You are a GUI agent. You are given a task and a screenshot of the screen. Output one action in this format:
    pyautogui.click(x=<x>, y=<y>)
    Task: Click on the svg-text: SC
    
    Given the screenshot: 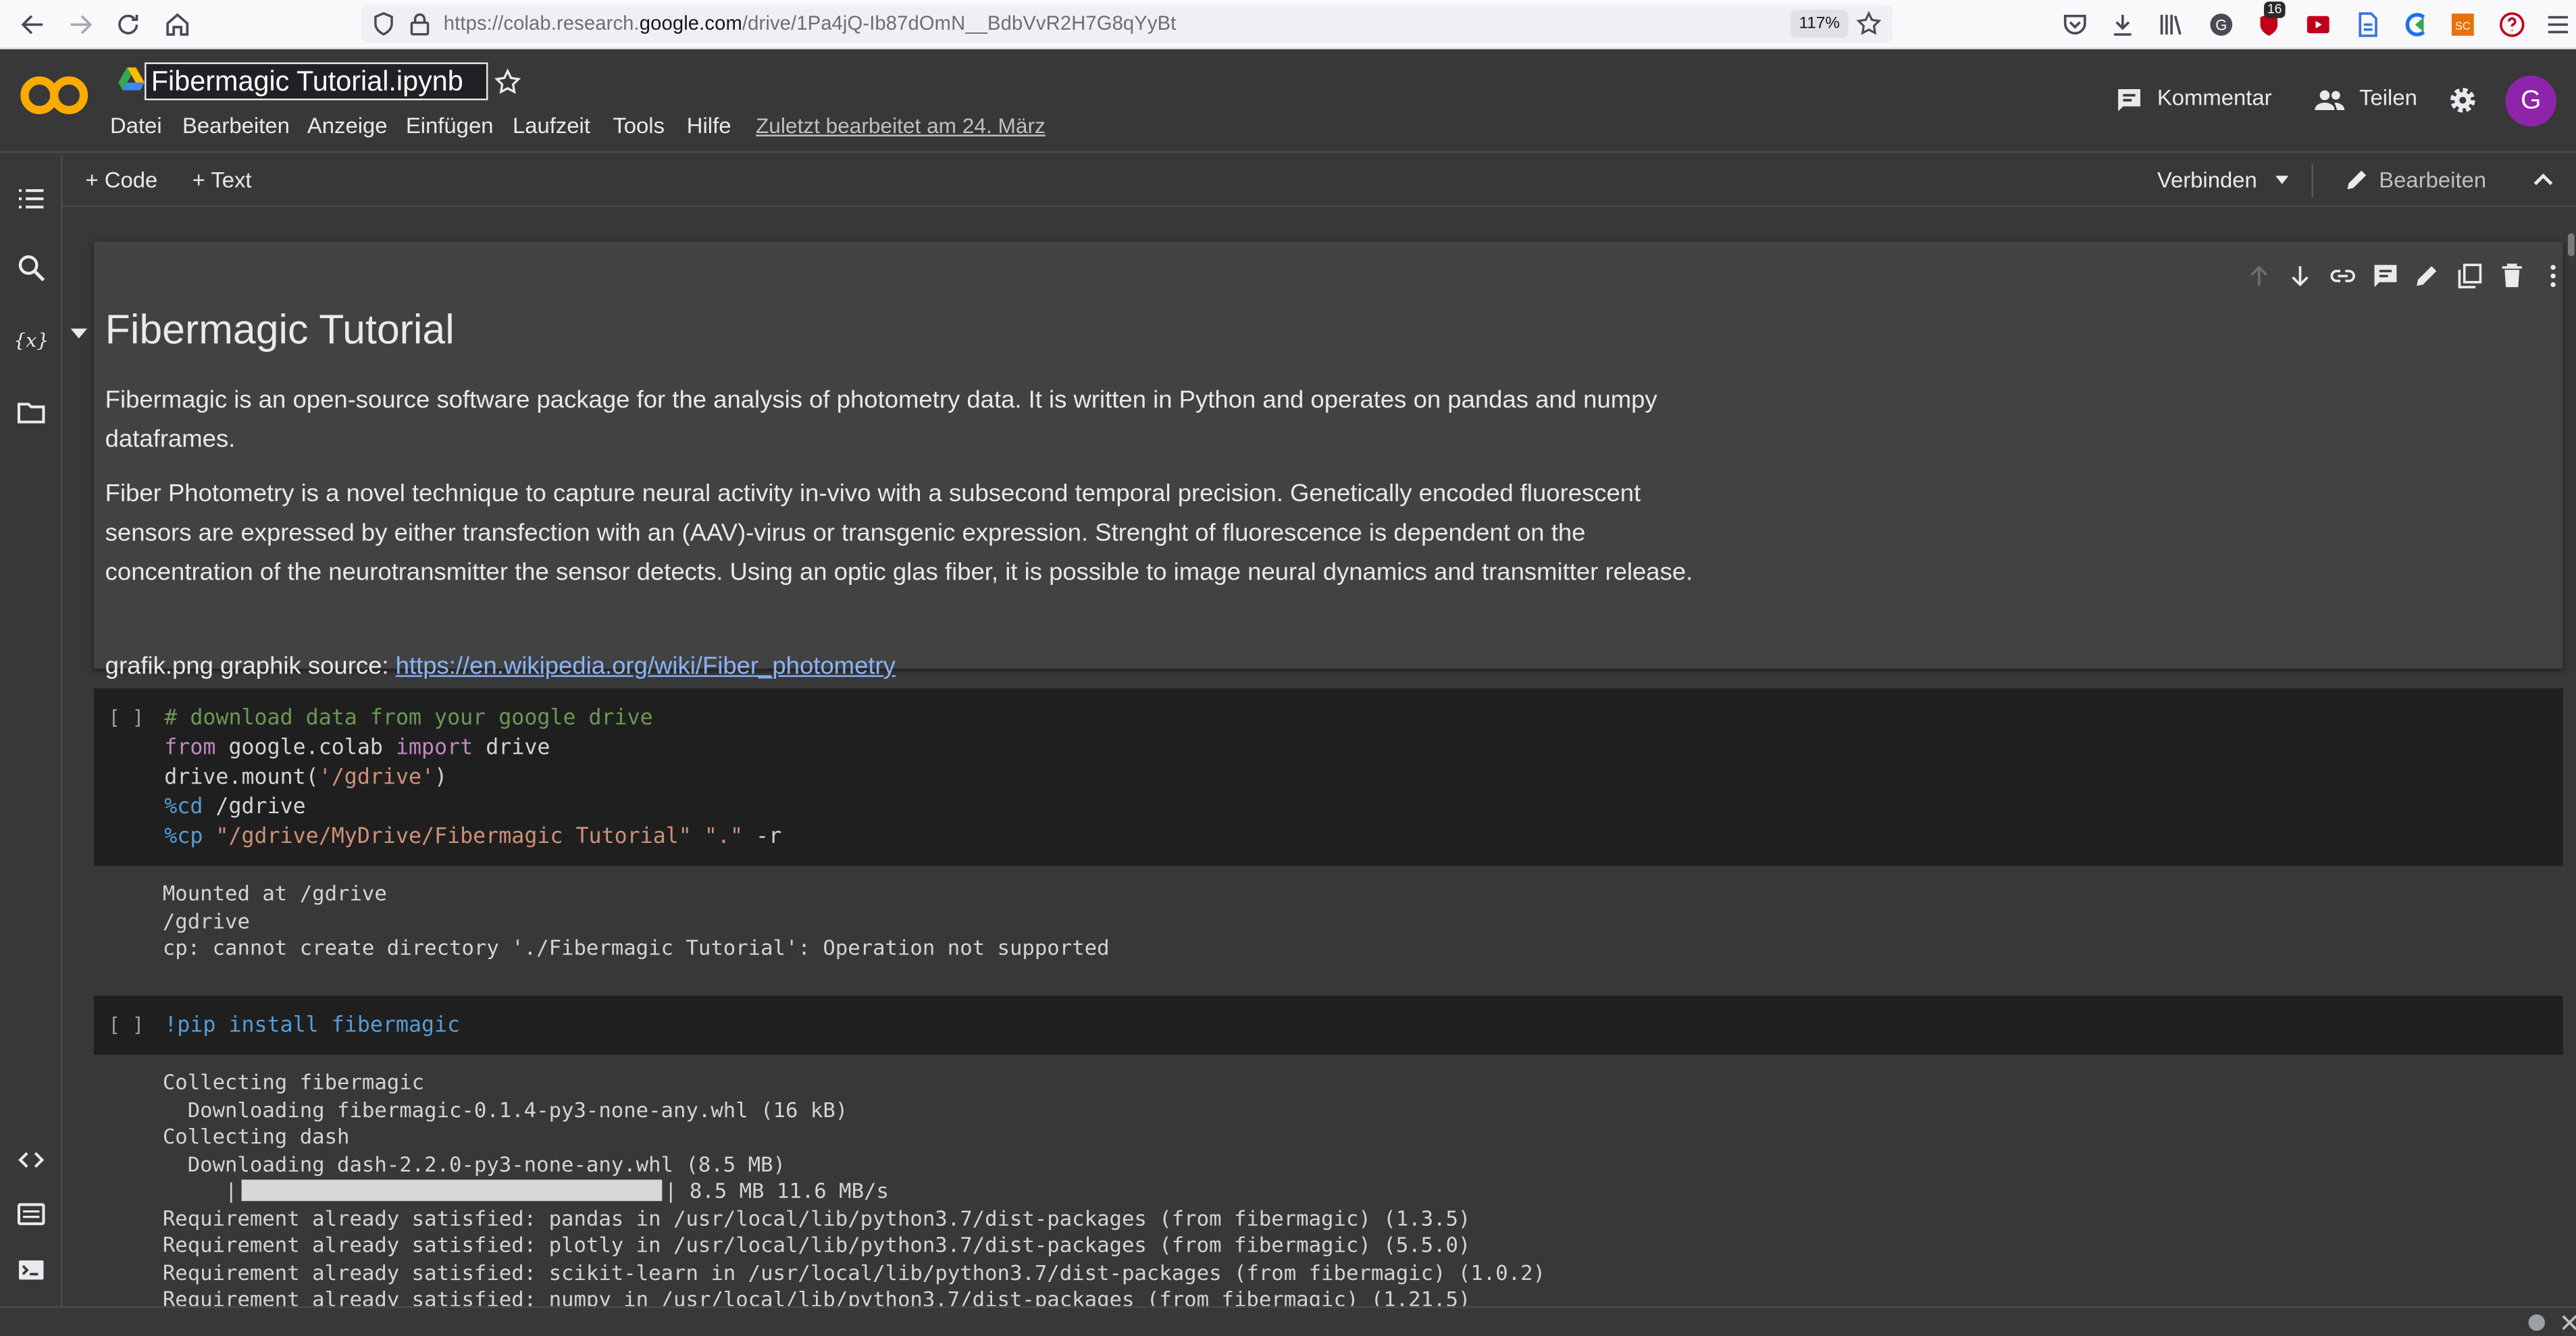 What is the action you would take?
    pyautogui.click(x=2463, y=26)
    